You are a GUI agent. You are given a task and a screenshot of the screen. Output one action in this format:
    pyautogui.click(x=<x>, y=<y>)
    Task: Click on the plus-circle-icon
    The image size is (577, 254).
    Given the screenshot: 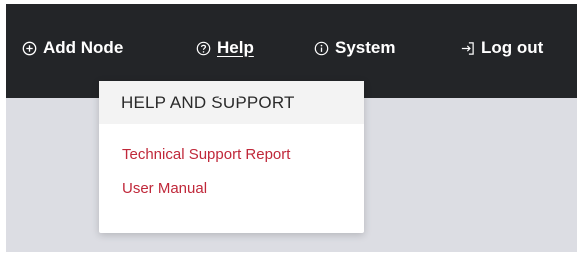 What is the action you would take?
    pyautogui.click(x=29, y=48)
    